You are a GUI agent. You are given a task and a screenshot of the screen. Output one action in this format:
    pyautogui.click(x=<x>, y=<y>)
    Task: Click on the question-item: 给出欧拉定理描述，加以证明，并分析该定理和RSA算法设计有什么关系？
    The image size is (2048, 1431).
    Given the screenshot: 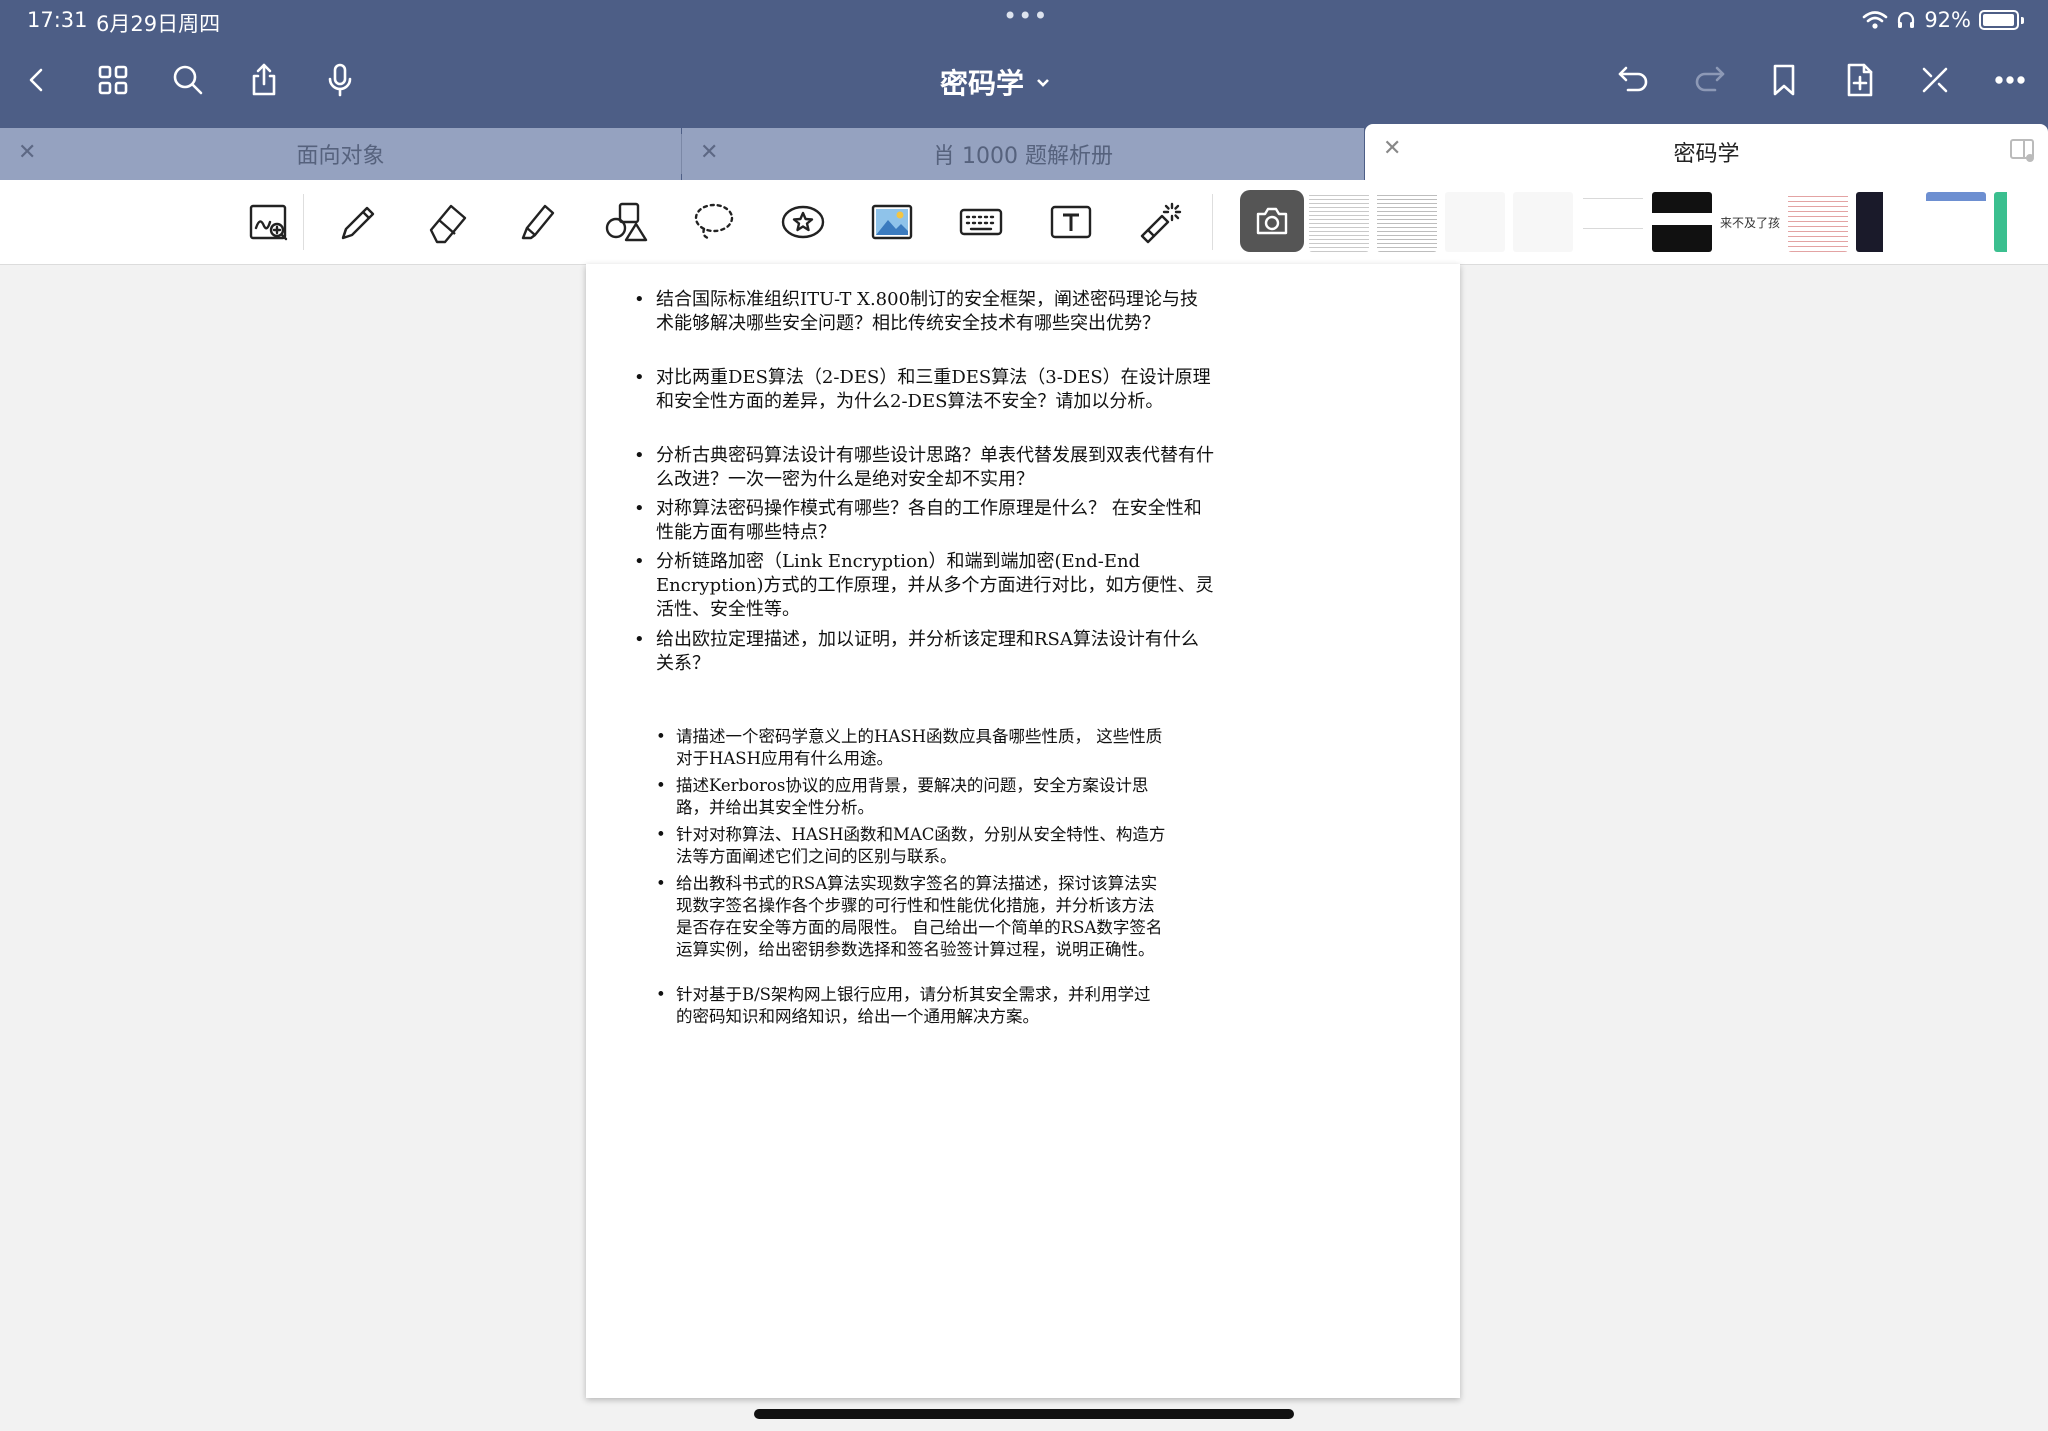 What is the action you would take?
    pyautogui.click(x=925, y=652)
    